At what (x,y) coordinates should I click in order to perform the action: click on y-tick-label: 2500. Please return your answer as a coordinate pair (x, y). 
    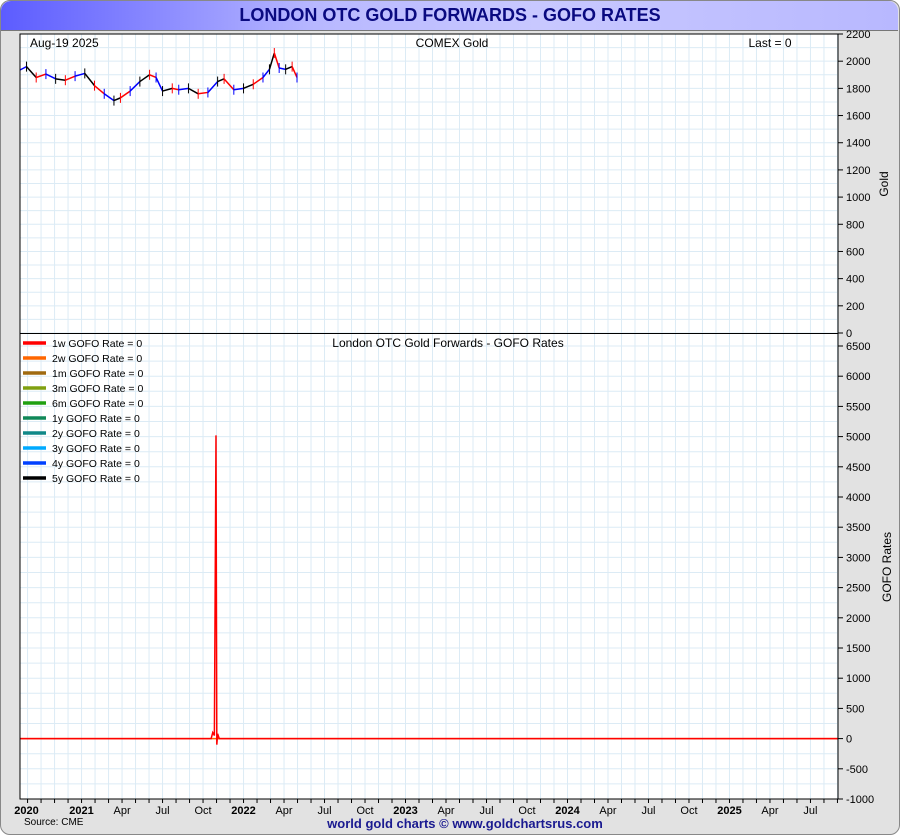
    Looking at the image, I should click on (858, 589).